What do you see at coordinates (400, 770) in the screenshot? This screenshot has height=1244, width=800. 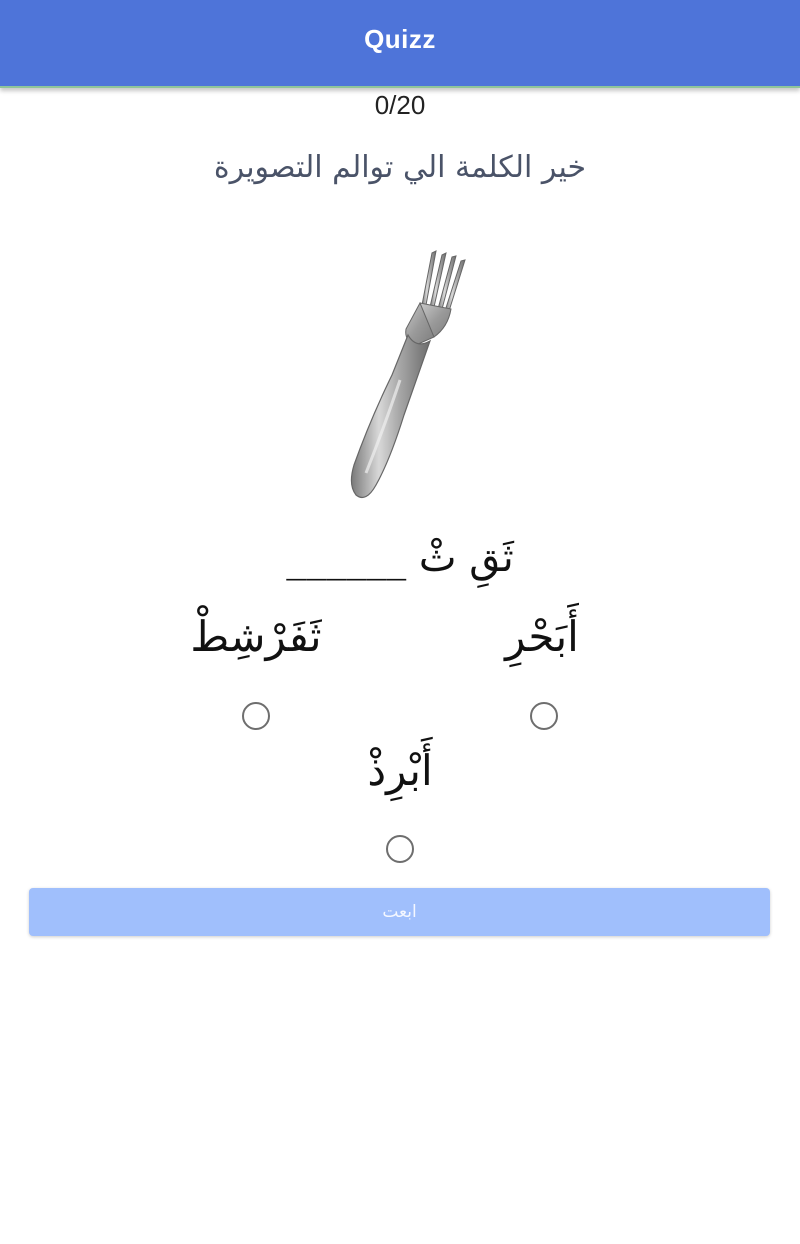 I see `option-word-3: أَبْرِذْ` at bounding box center [400, 770].